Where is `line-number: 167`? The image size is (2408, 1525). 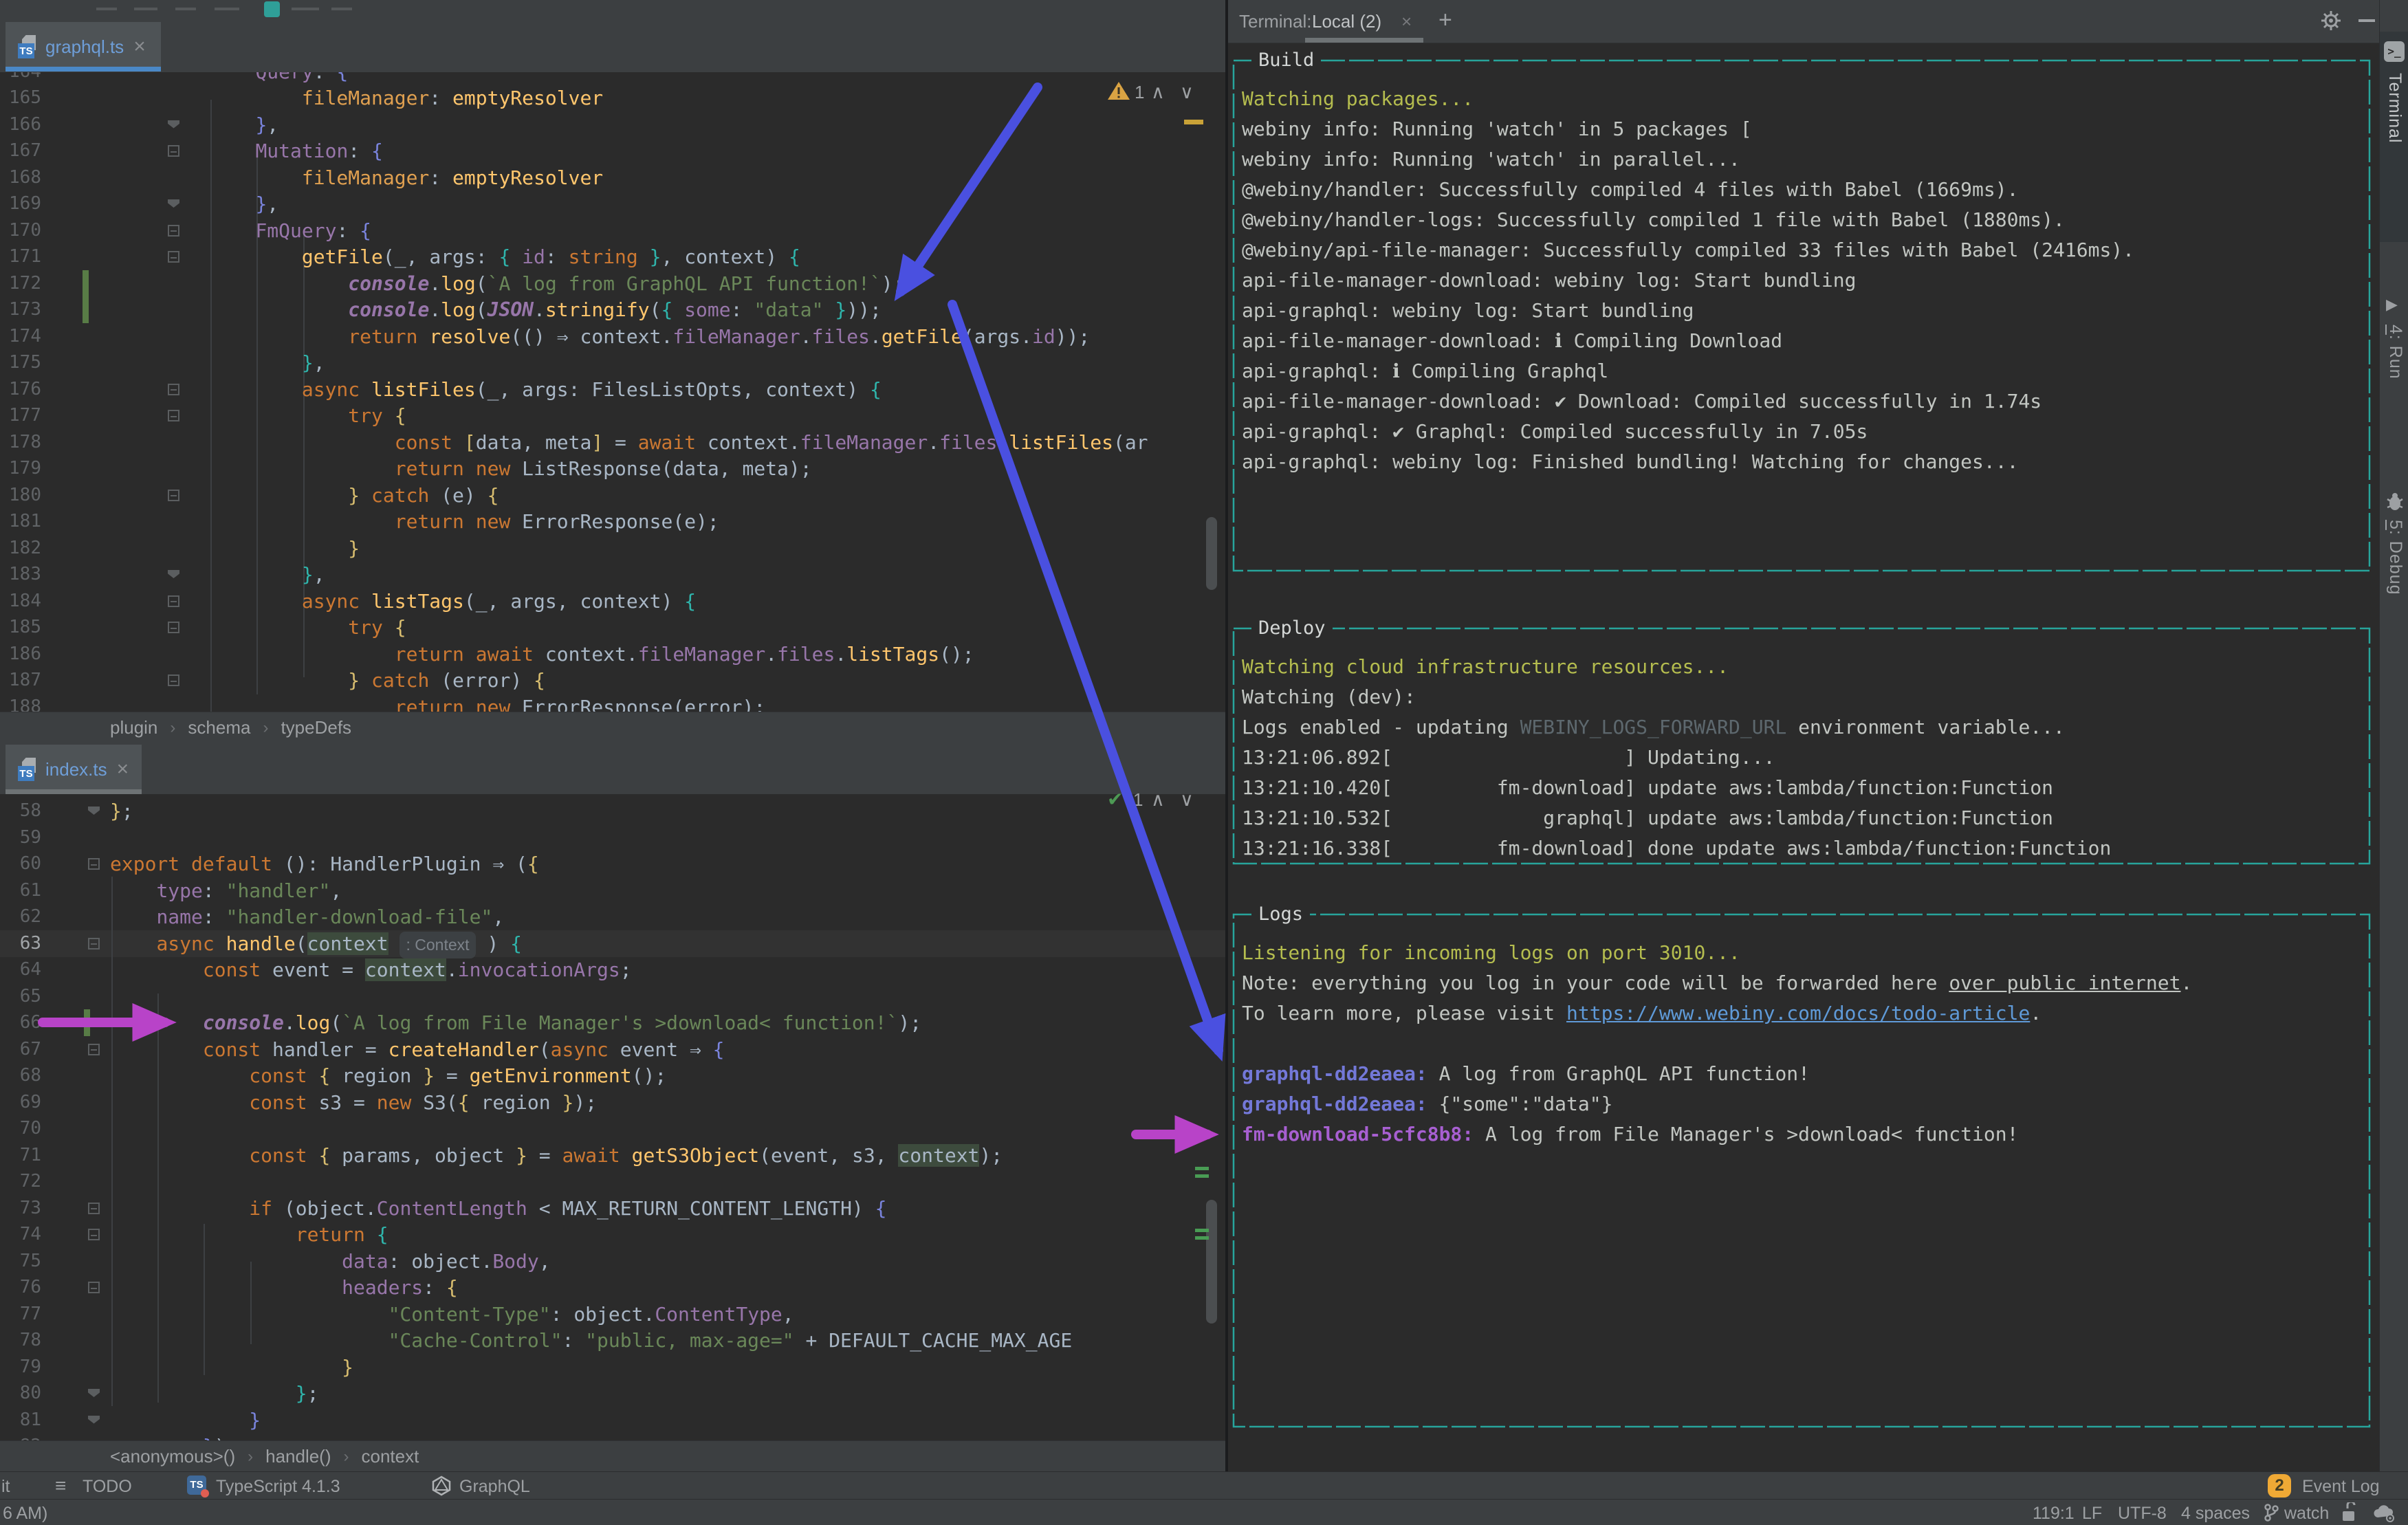
line-number: 167 is located at coordinates (20, 151).